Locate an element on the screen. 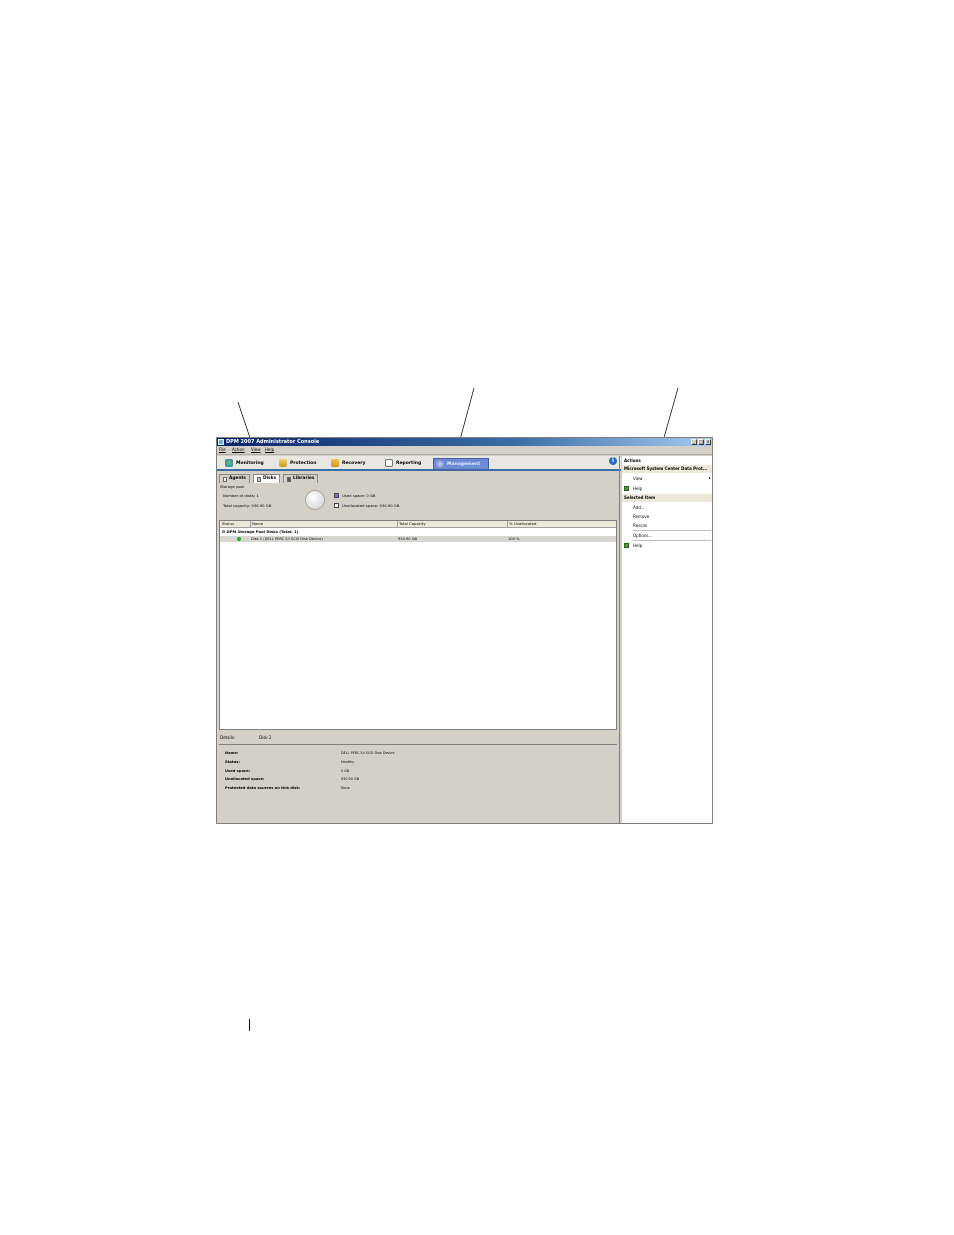 This screenshot has width=954, height=1235. subtab-libraries: Libraries is located at coordinates (301, 478).